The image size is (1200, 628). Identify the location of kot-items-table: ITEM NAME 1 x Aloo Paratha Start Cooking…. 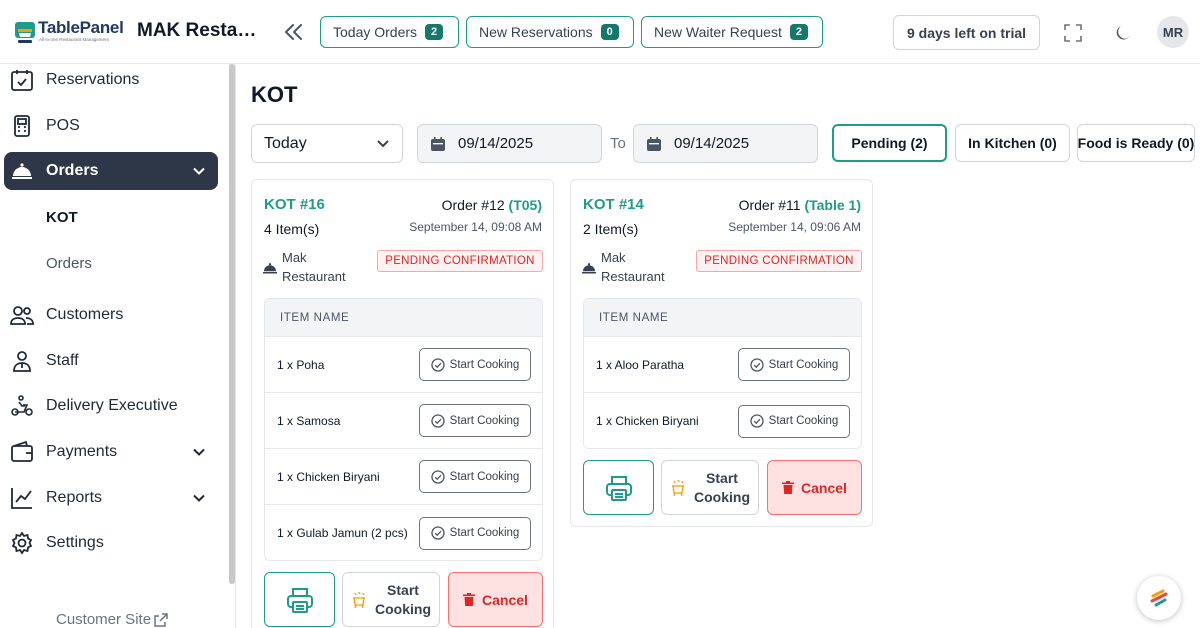
(722, 373).